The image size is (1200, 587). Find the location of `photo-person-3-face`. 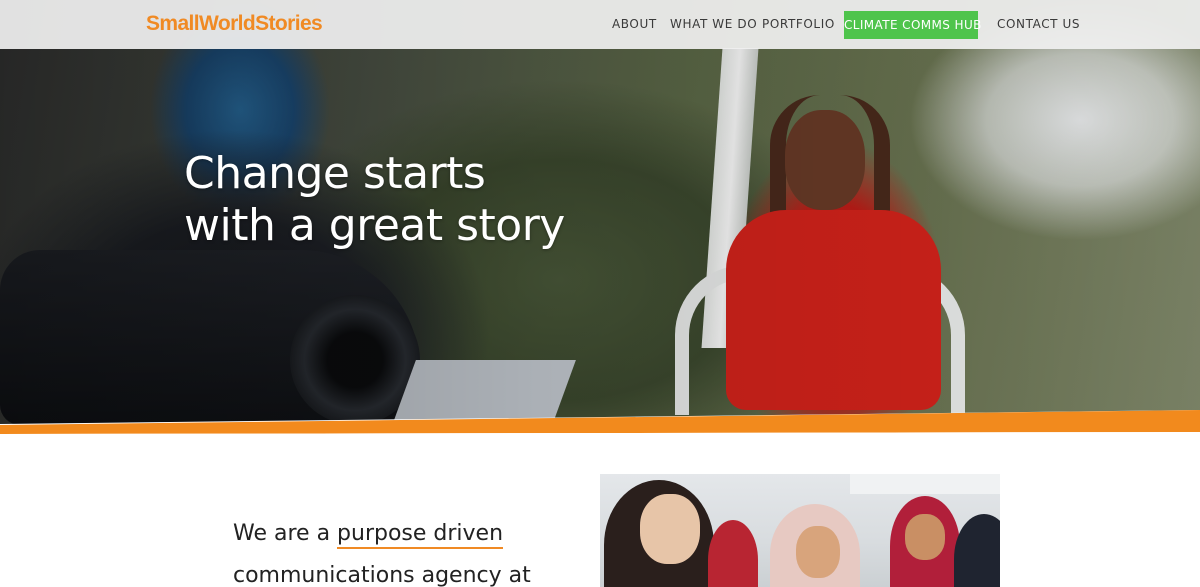

photo-person-3-face is located at coordinates (818, 552).